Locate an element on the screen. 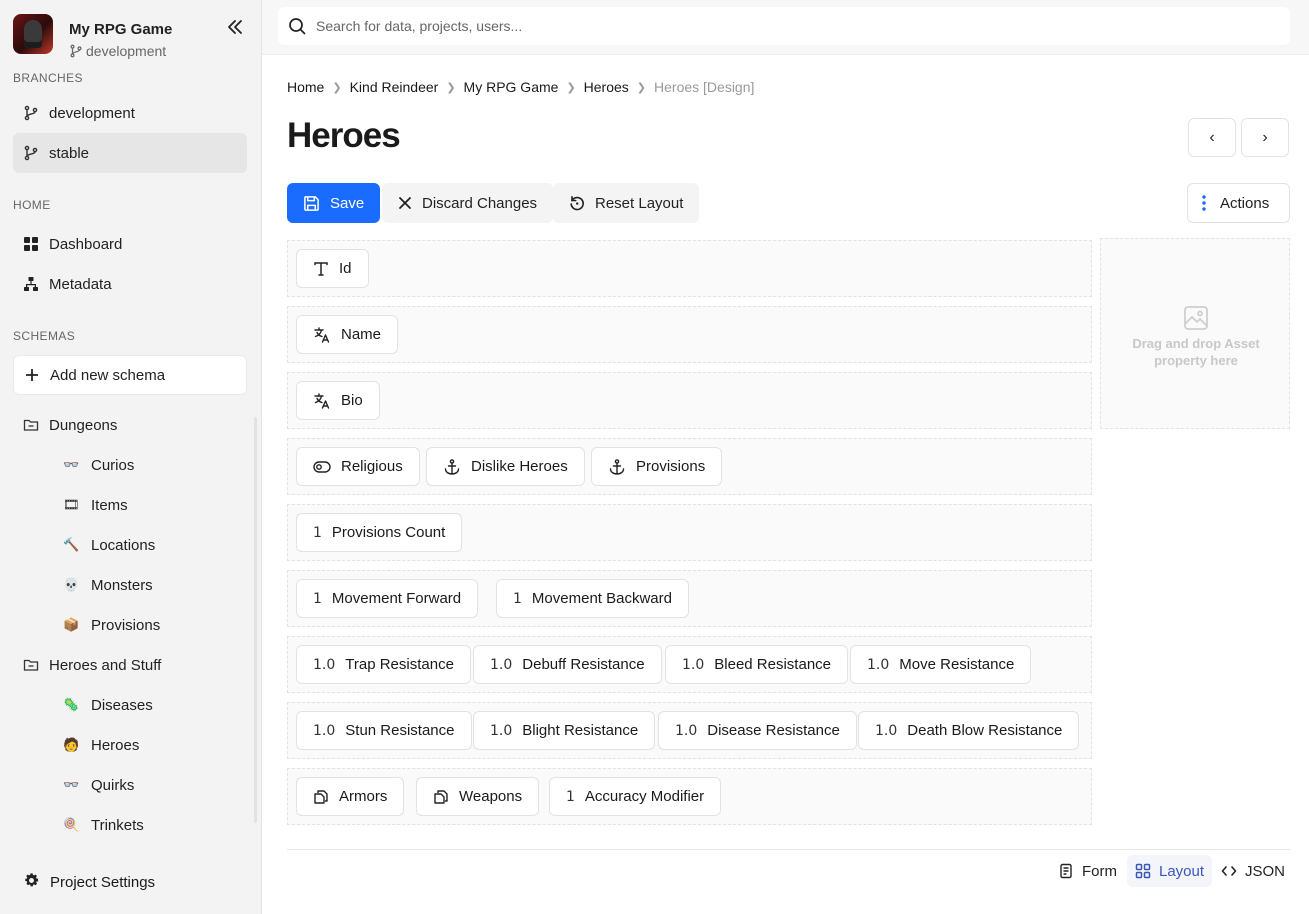  field-chip-blight-resistance: 1.0 Blight Resistance is located at coordinates (564, 730).